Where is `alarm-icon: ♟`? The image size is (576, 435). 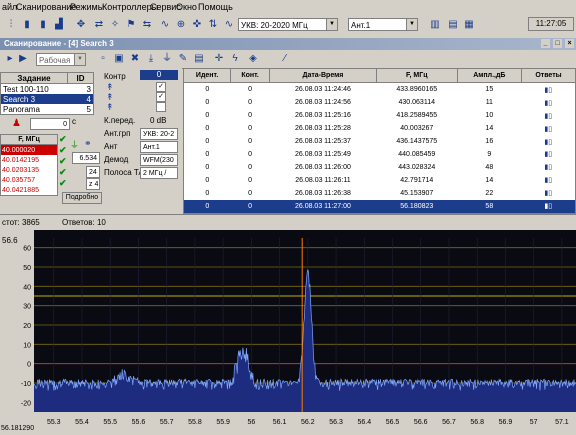 alarm-icon: ♟ is located at coordinates (16, 123).